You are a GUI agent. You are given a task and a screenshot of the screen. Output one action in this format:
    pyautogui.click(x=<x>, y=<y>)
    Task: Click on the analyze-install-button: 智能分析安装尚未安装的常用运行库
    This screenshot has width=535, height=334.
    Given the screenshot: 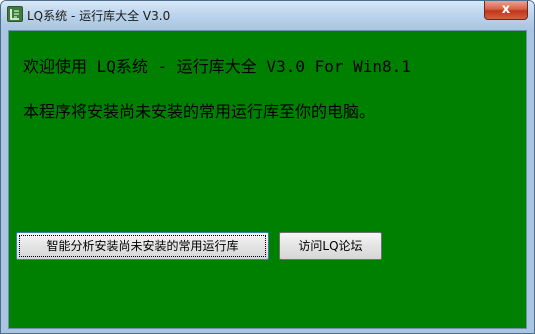 What is the action you would take?
    pyautogui.click(x=142, y=246)
    